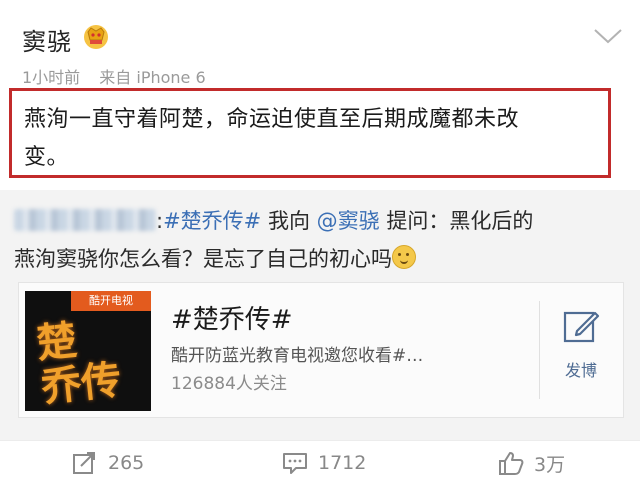 Image resolution: width=640 pixels, height=484 pixels. What do you see at coordinates (295, 463) in the screenshot?
I see `comment-icon` at bounding box center [295, 463].